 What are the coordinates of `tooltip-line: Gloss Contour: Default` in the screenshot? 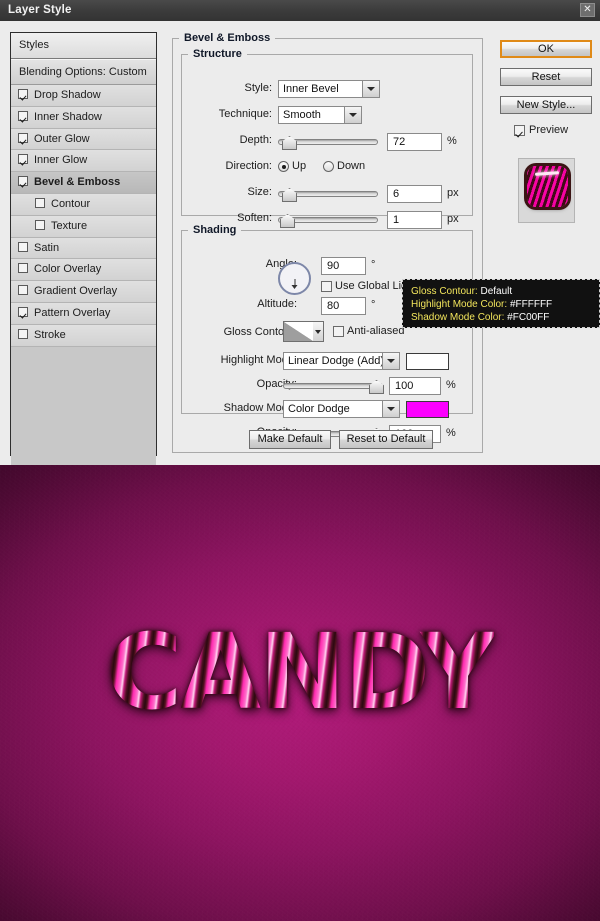 It's located at (505, 291).